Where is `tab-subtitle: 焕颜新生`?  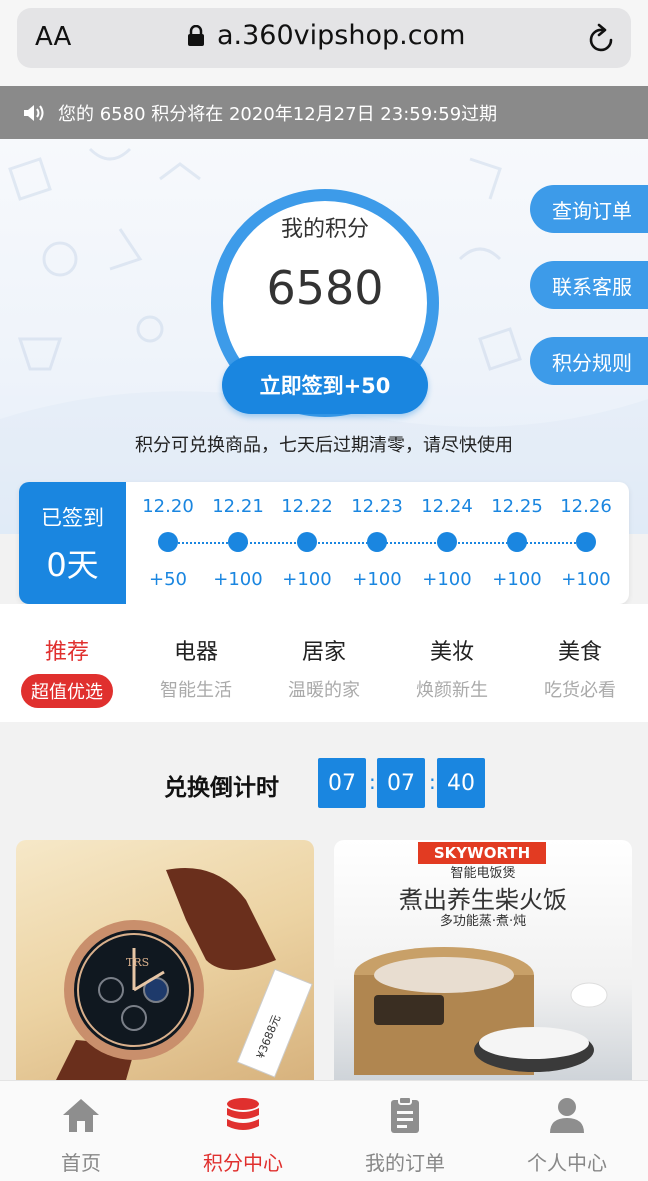
tab-subtitle: 焕颜新生 is located at coordinates (452, 690).